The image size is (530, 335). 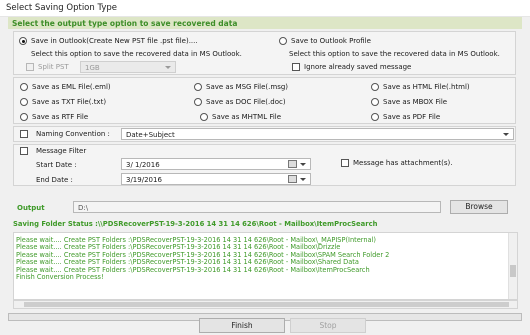 I want to click on ignore-saved-label: Ignore already saved message, so click(x=358, y=67).